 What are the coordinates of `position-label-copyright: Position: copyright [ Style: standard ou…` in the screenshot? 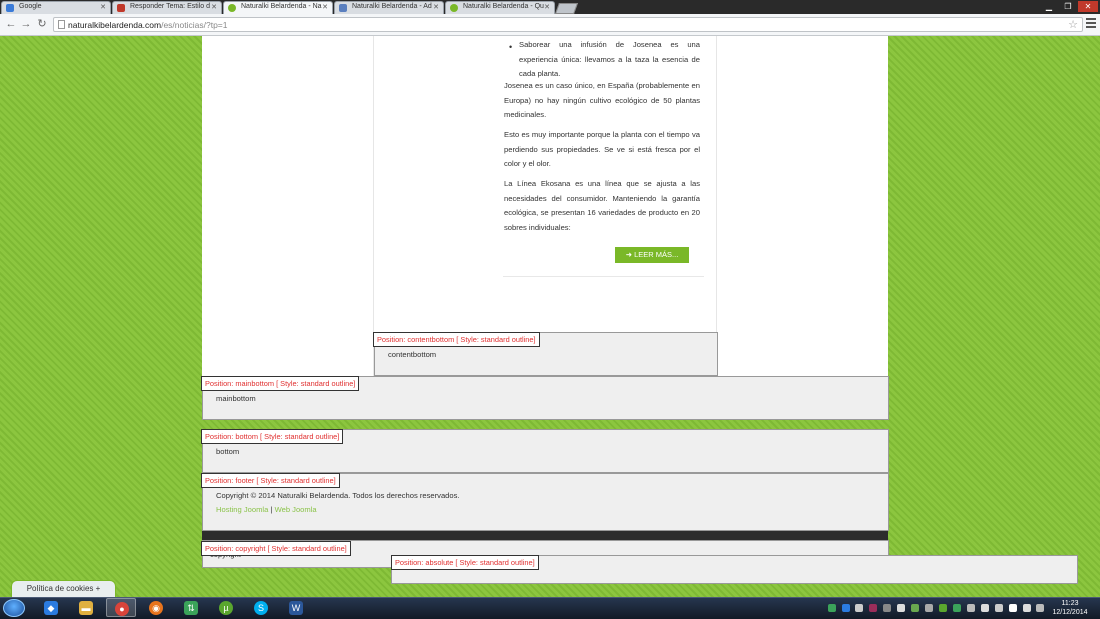 It's located at (276, 548).